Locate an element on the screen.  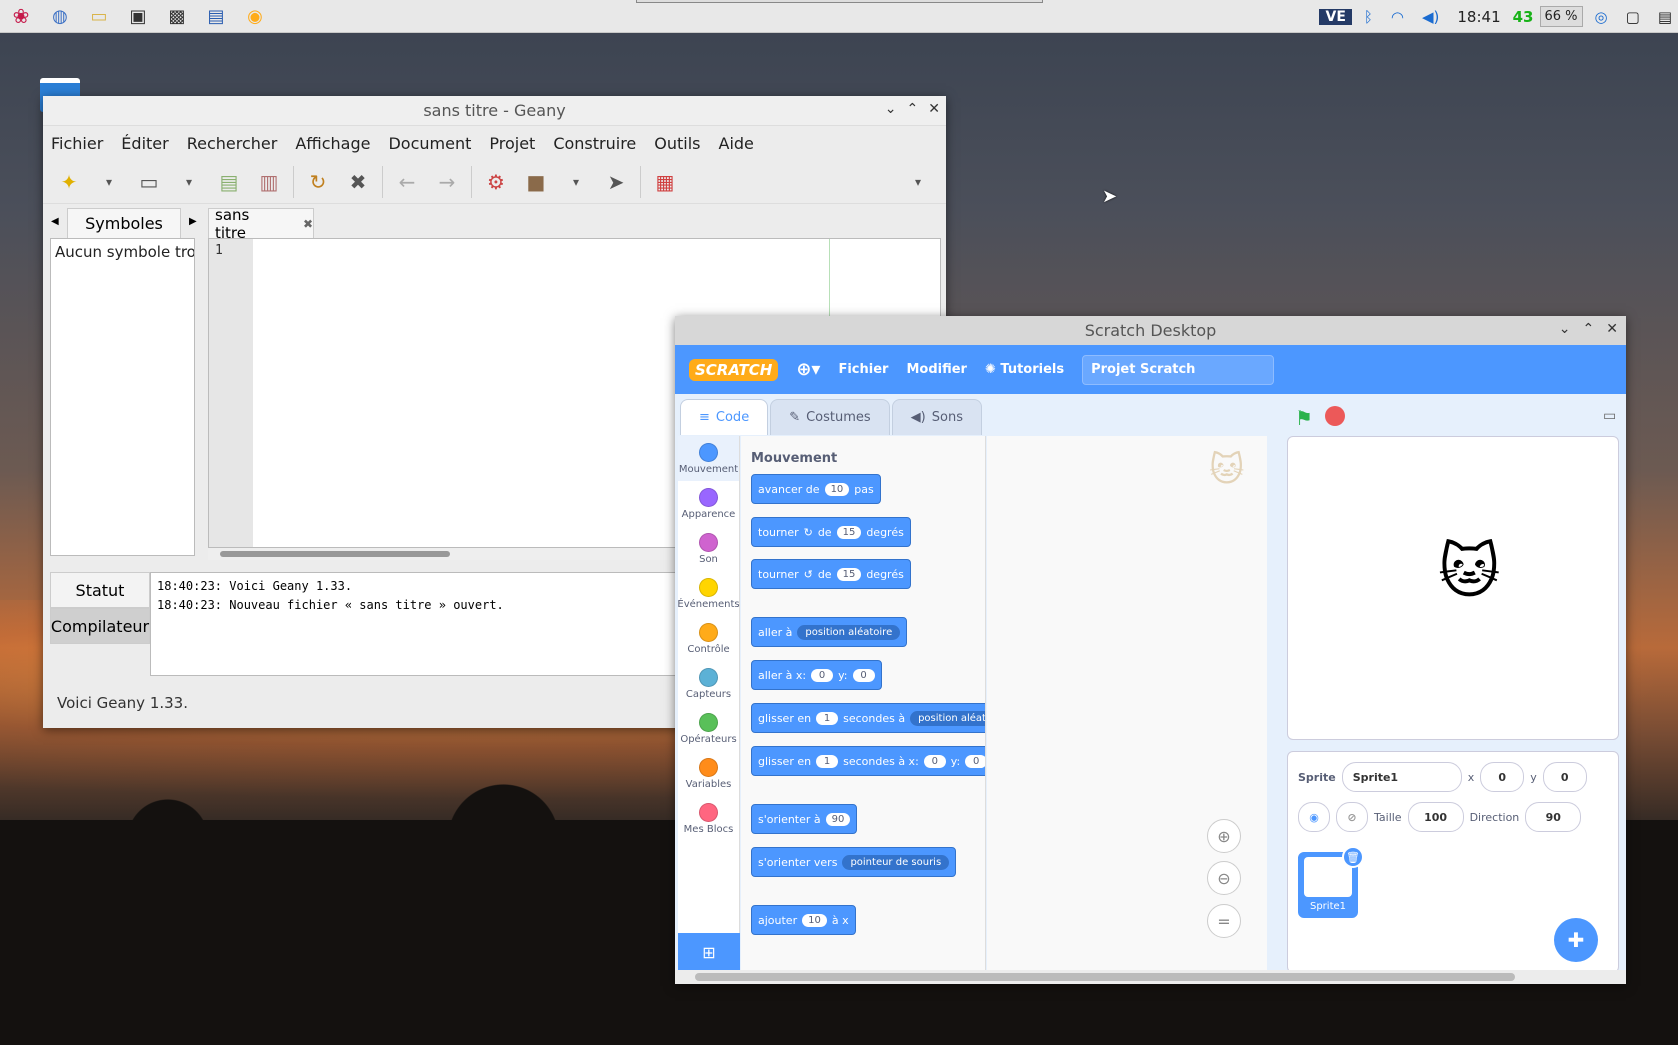
x-input: 0 is located at coordinates (1502, 777).